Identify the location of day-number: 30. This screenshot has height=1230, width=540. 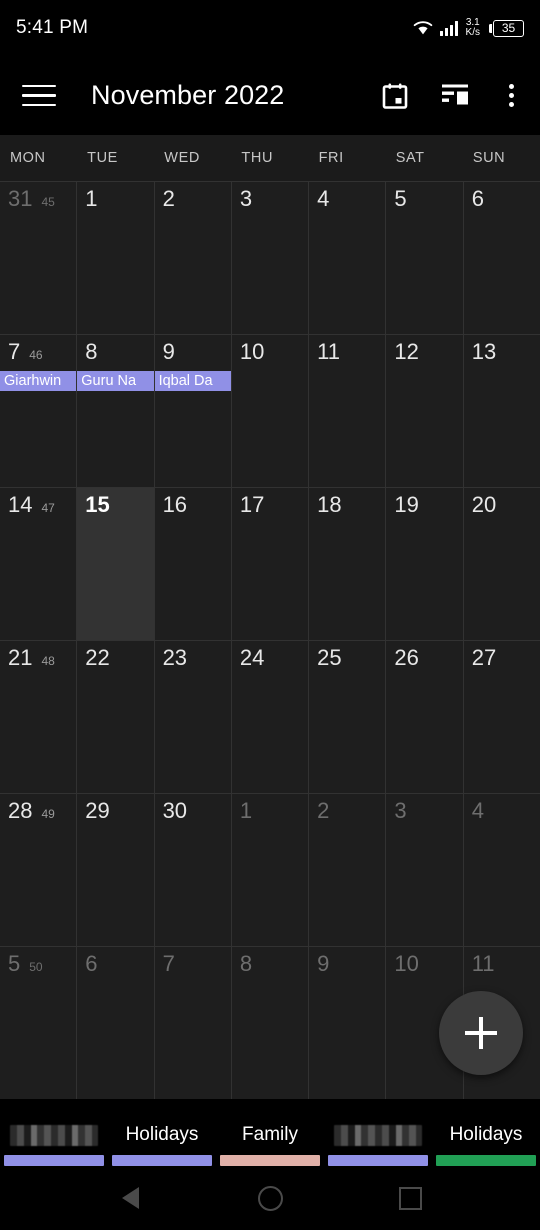
(175, 810).